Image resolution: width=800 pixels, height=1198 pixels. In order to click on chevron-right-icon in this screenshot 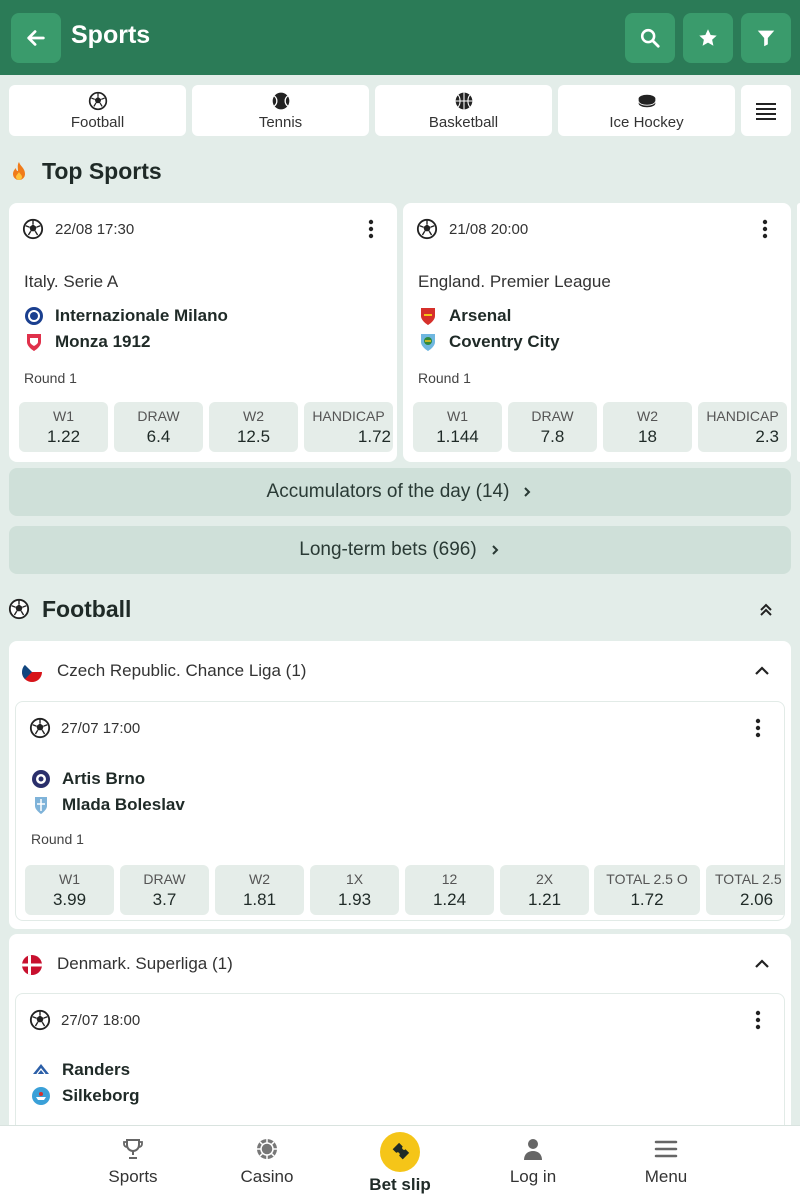, I will do `click(495, 550)`.